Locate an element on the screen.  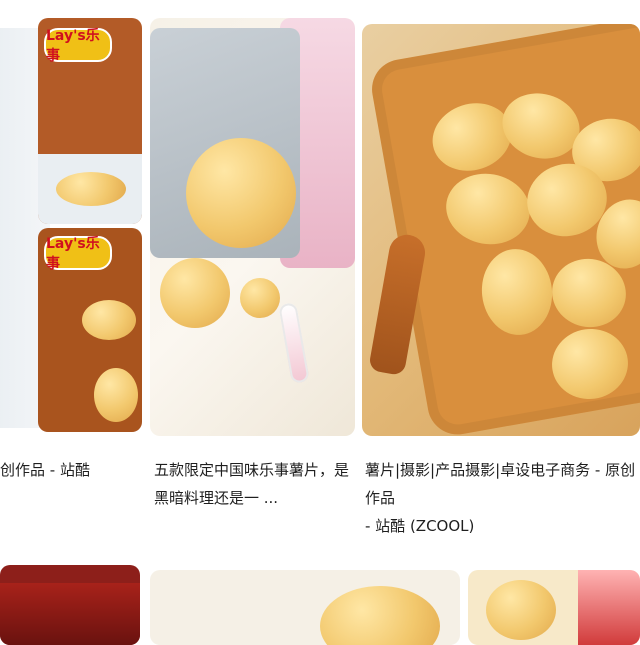
caption-line: 五款限定中国味乐事薯片，是 is located at coordinates (252, 470).